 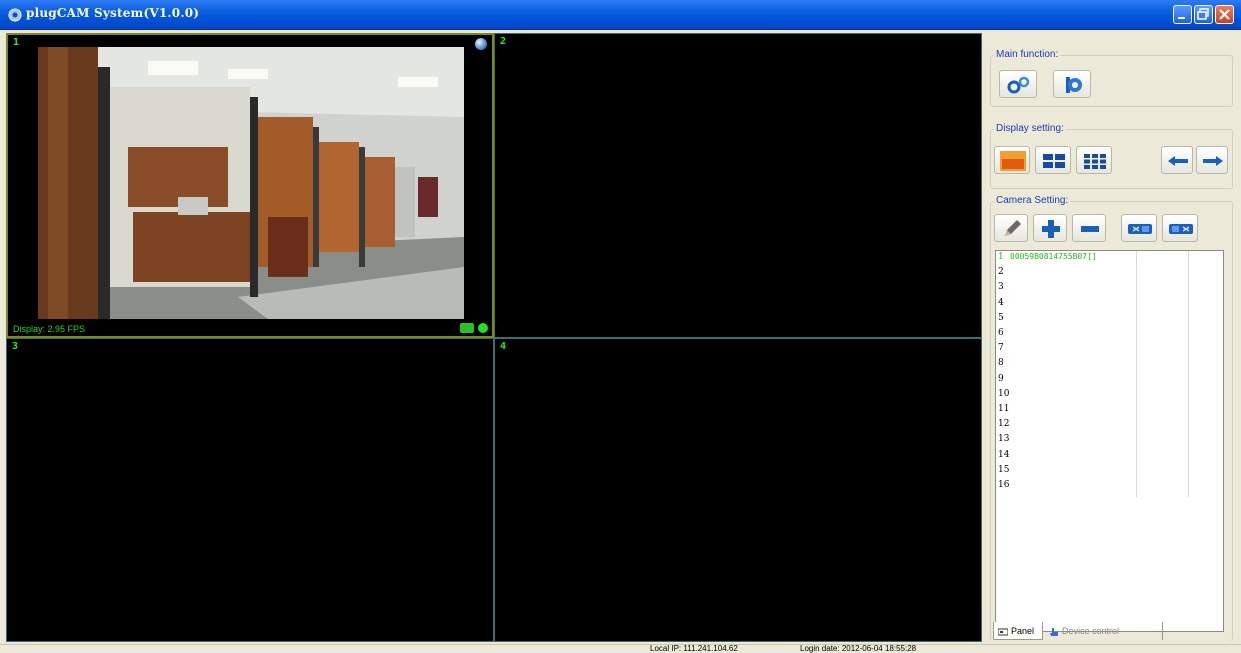 I want to click on camera-connect-icon, so click(x=1140, y=229).